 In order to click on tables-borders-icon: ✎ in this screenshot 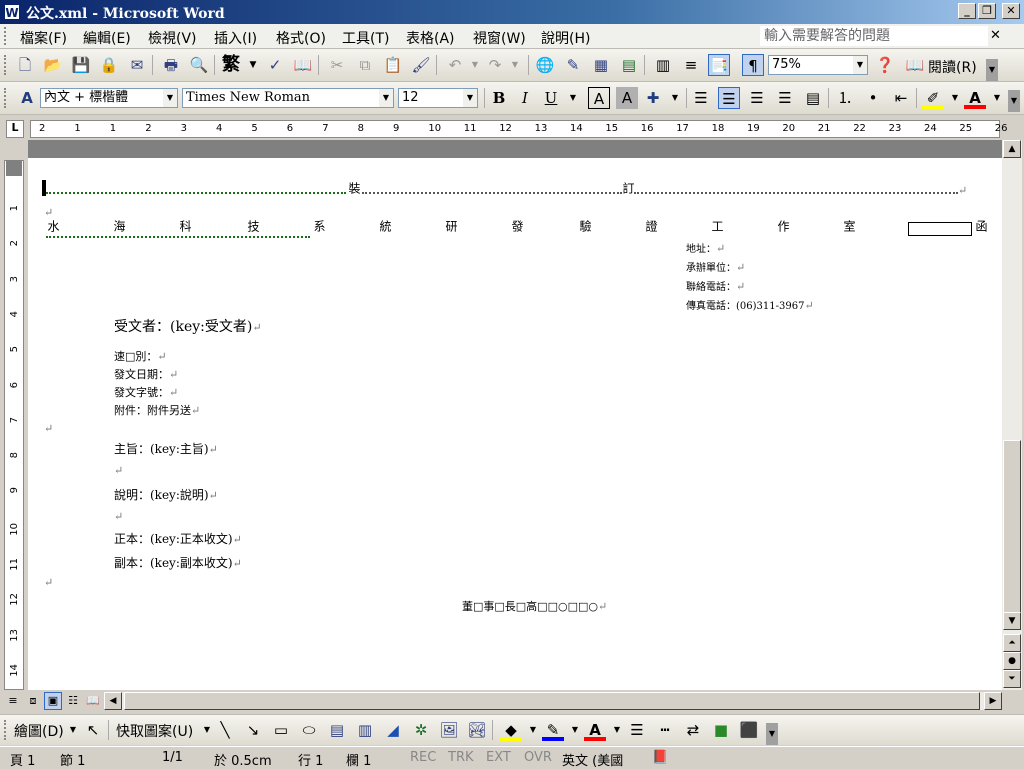, I will do `click(573, 65)`.